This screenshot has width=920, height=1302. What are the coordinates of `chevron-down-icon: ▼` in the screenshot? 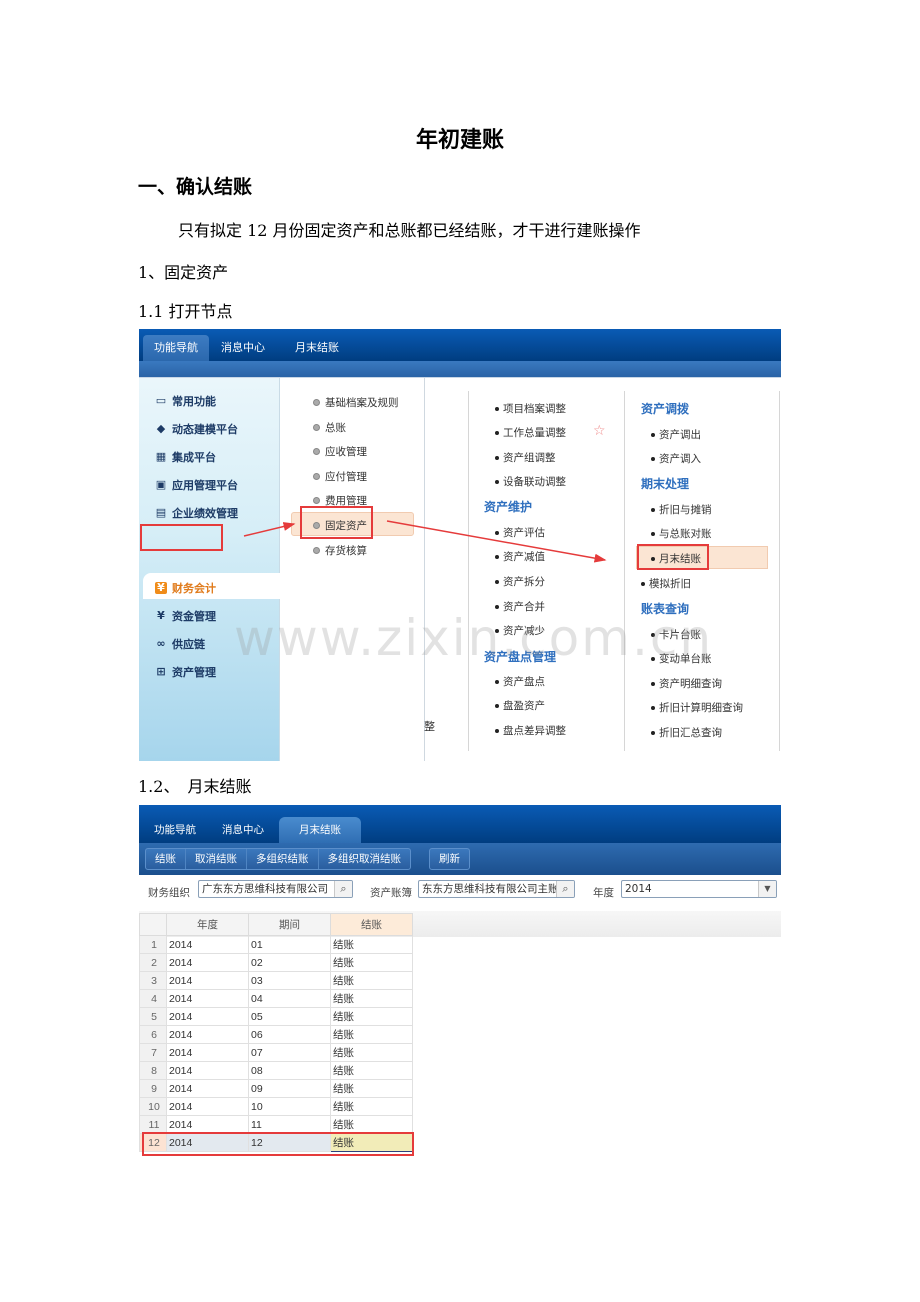 It's located at (767, 889).